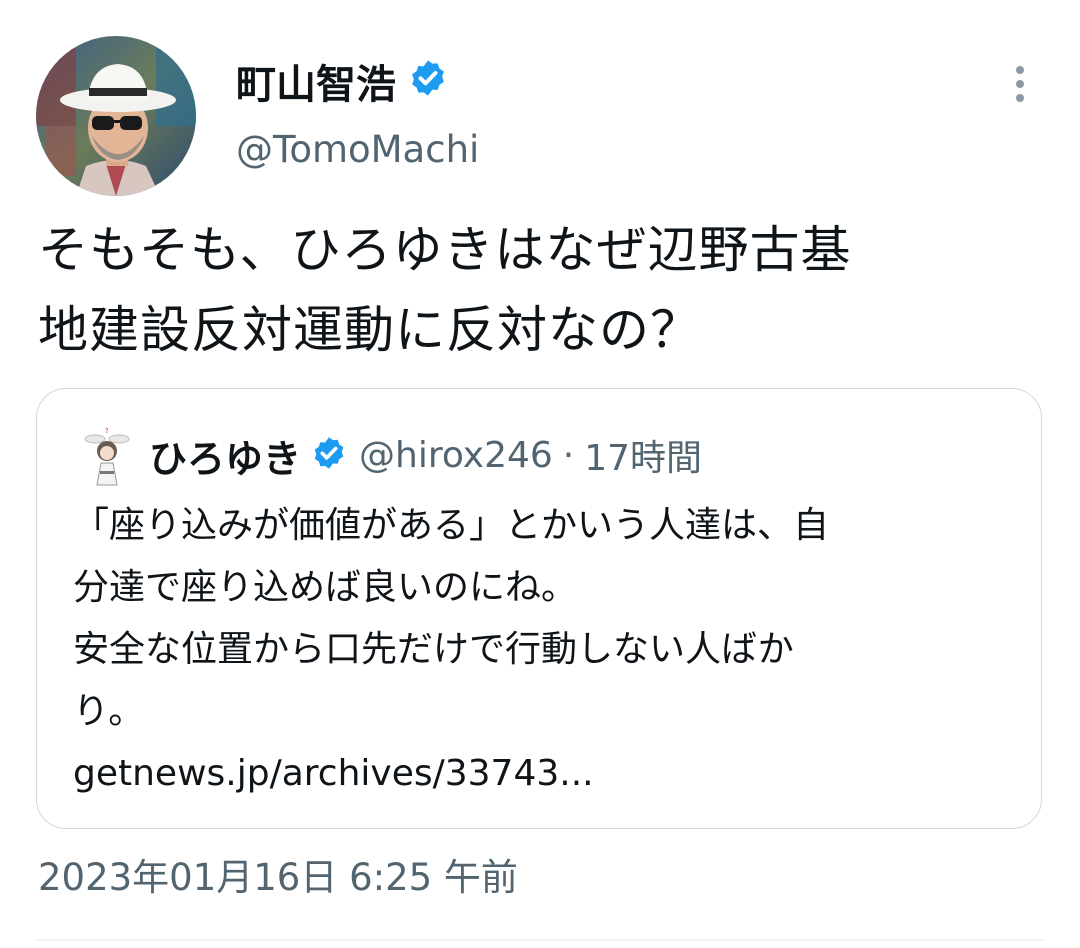 This screenshot has height=948, width=1080. Describe the element at coordinates (1020, 84) in the screenshot. I see `more-options-icon` at that location.